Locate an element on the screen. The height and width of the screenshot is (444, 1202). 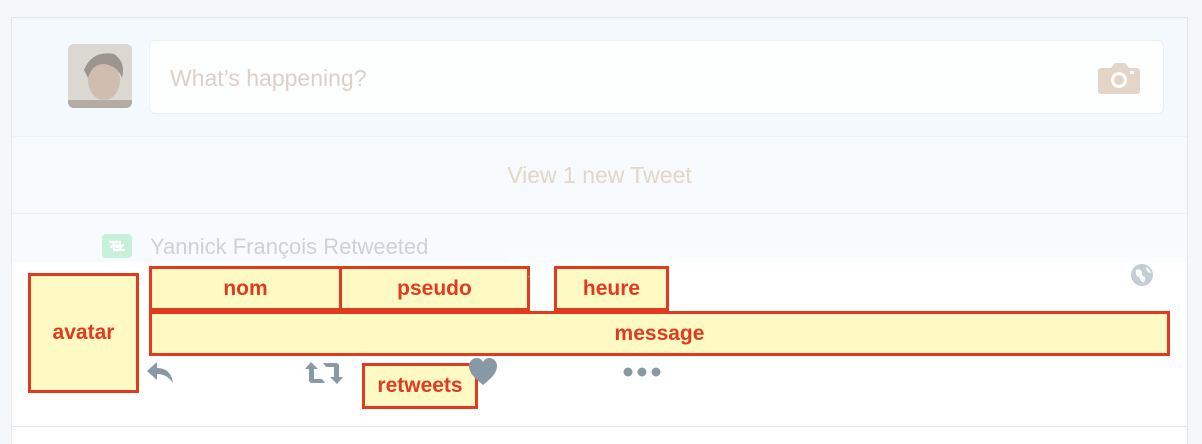
handle-box: pseudo is located at coordinates (434, 288).